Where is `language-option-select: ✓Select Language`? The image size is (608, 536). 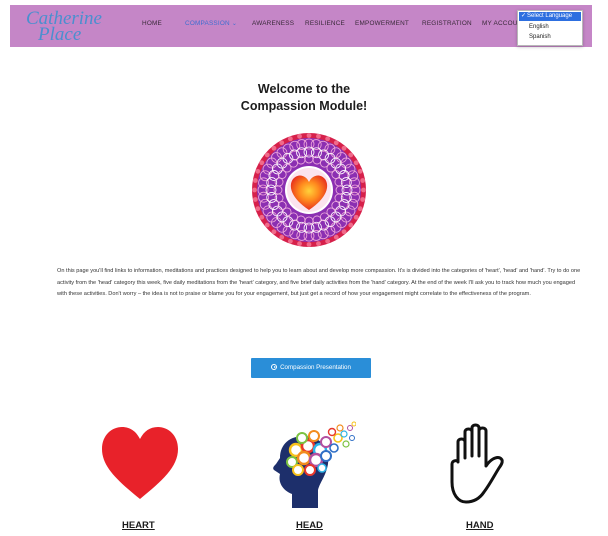 language-option-select: ✓Select Language is located at coordinates (550, 16).